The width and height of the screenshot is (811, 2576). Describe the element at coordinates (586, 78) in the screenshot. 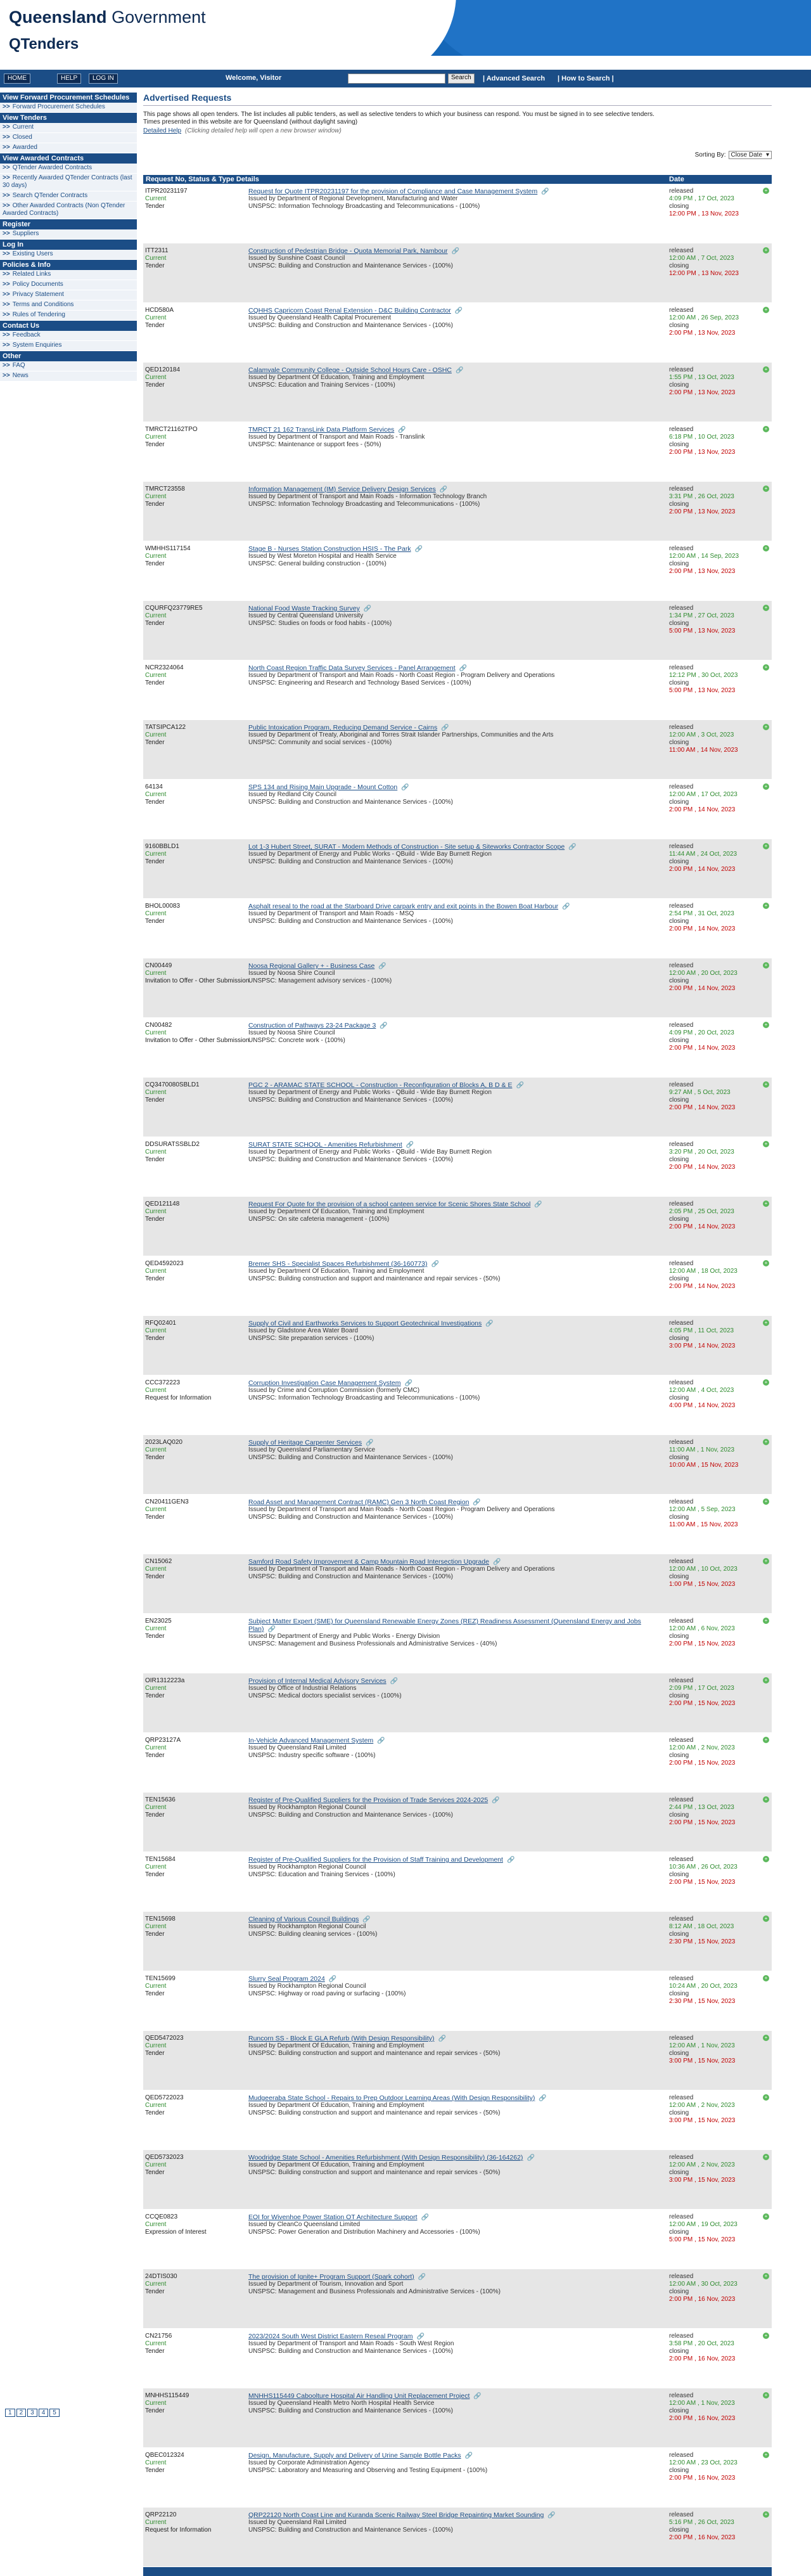

I see `how-to-search-link: | How to Search |` at that location.